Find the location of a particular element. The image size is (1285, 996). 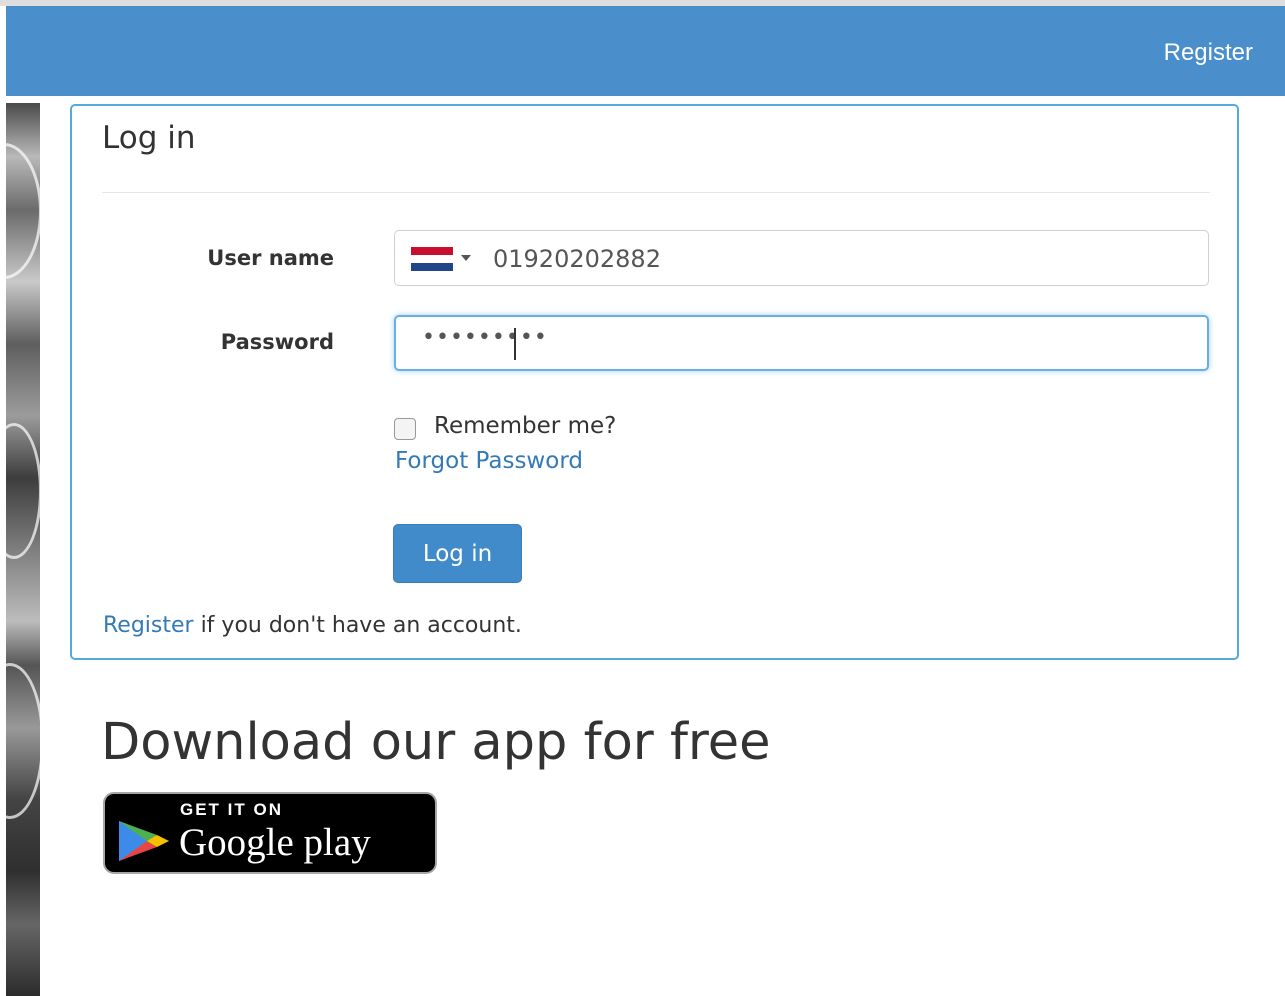

background-image is located at coordinates (23, 549).